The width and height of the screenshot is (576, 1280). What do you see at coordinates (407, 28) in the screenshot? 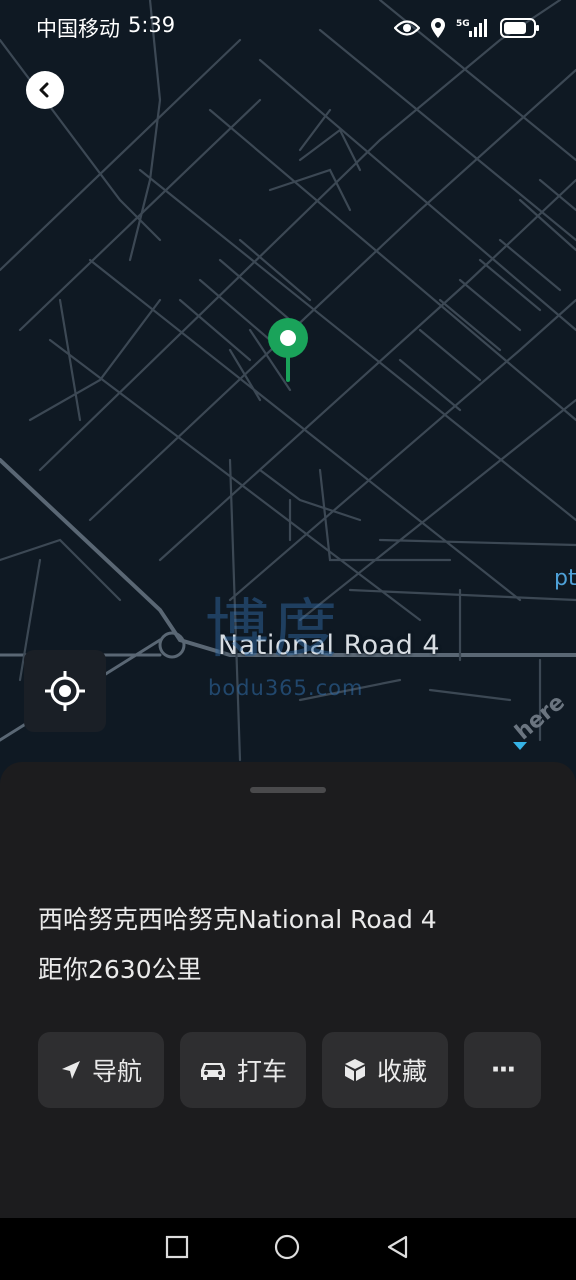
I see `eye-icon` at bounding box center [407, 28].